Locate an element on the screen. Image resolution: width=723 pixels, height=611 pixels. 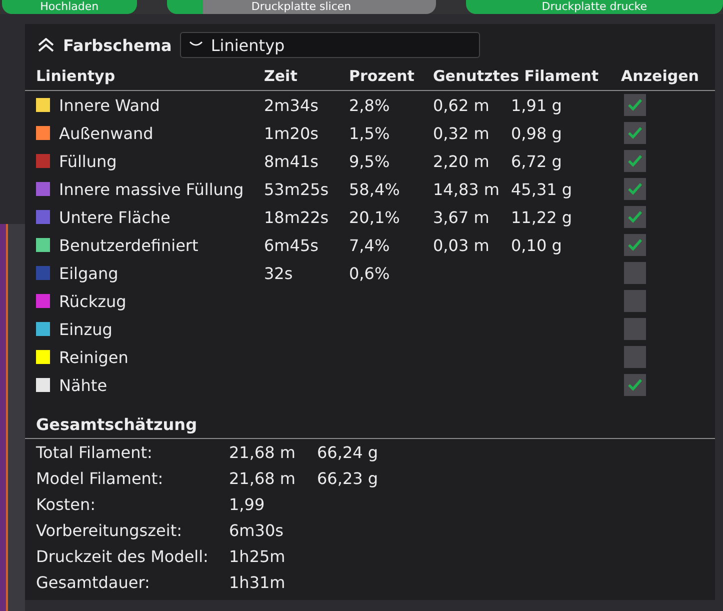
length-cell: 3,67 m is located at coordinates (461, 217).